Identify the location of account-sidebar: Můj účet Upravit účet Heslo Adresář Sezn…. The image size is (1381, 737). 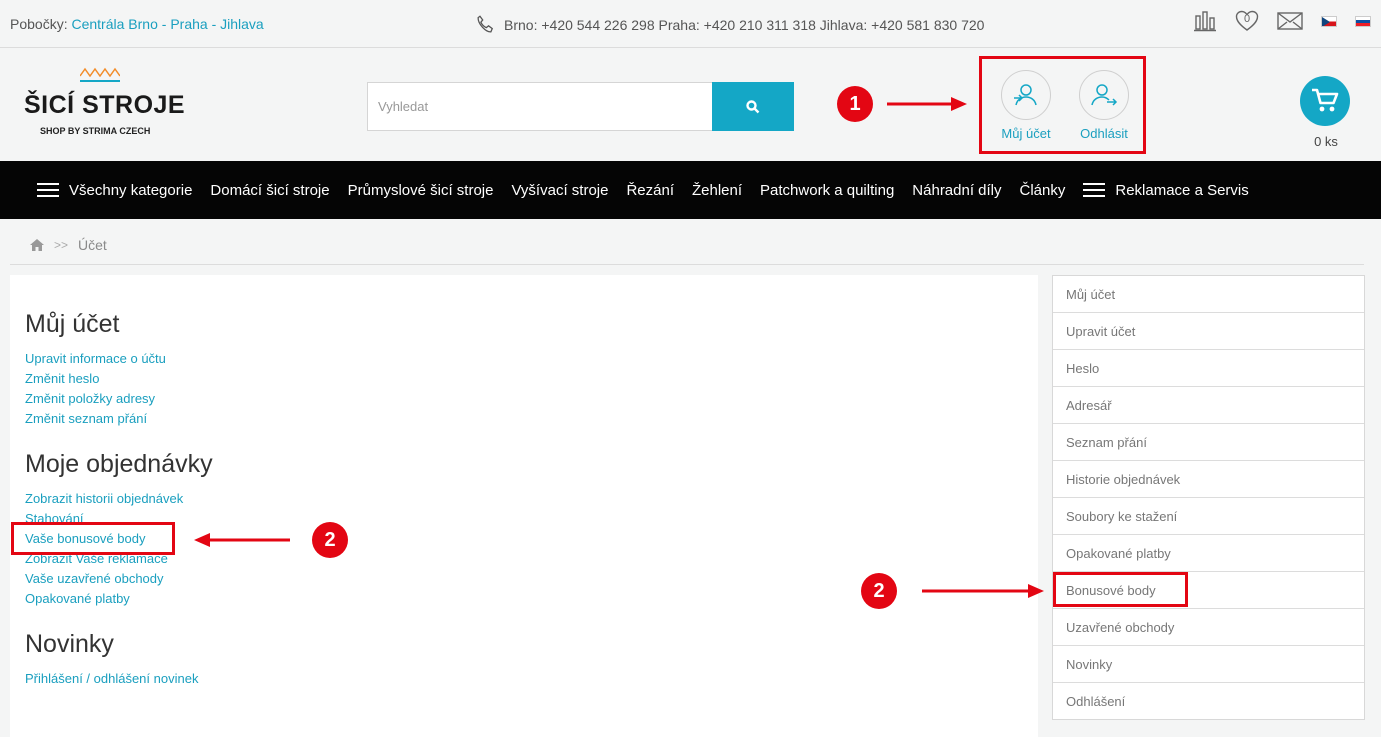
(1208, 497).